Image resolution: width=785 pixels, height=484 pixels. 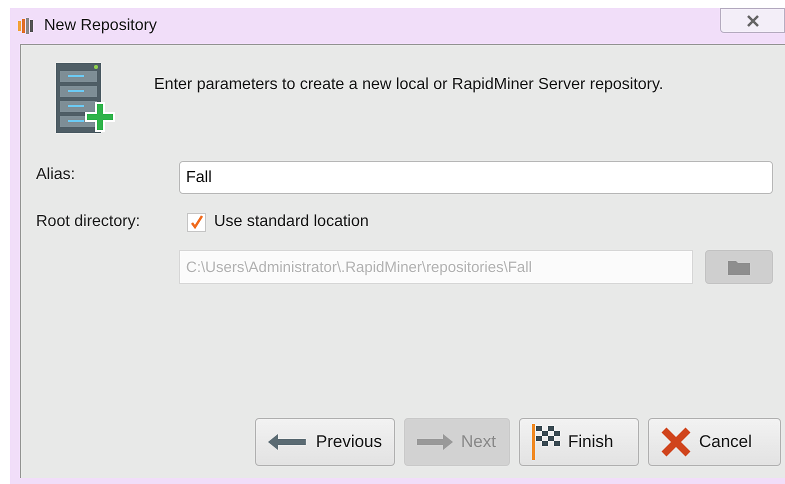 What do you see at coordinates (288, 442) in the screenshot?
I see `left-arrow-icon` at bounding box center [288, 442].